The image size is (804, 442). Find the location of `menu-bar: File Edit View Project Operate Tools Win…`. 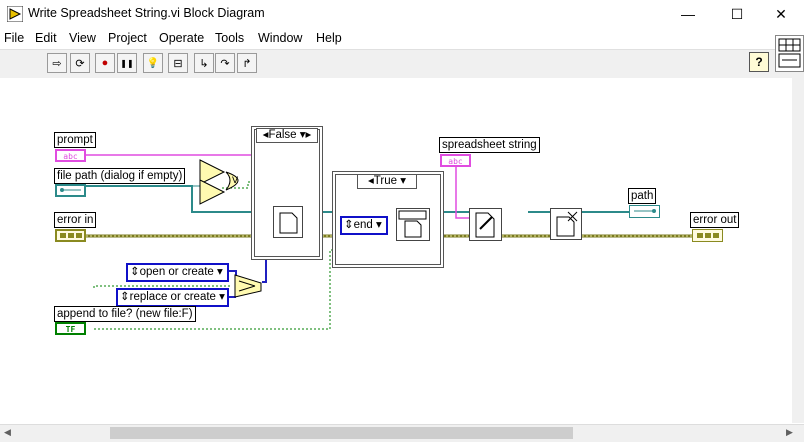

menu-bar: File Edit View Project Operate Tools Win… is located at coordinates (402, 39).